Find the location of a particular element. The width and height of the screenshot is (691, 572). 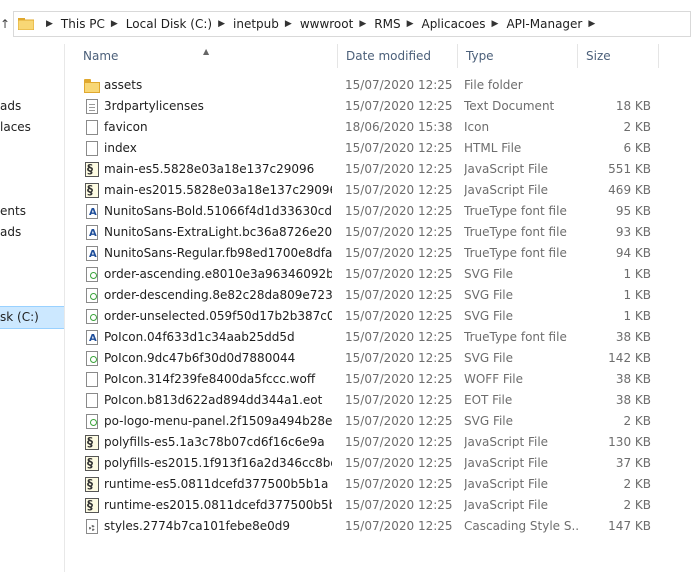

file-row: favicon 18/06/2020 15:38 Icon 2 KB is located at coordinates (367, 127).